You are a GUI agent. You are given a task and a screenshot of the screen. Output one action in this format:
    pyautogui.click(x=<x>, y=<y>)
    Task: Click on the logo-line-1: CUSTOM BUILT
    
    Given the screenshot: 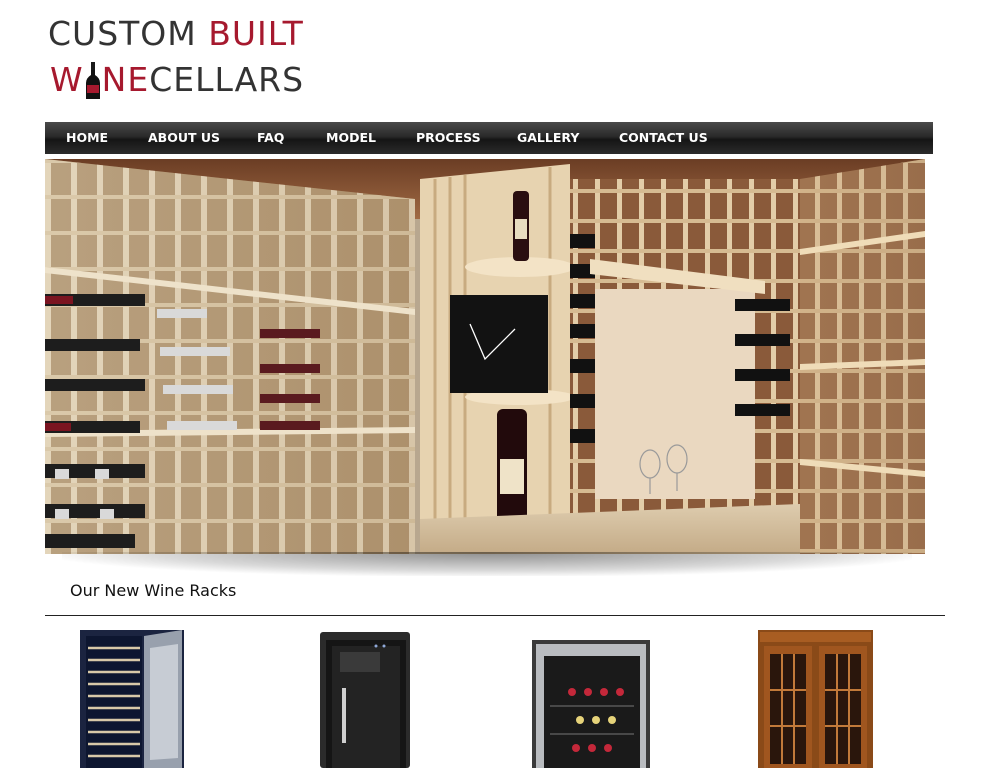 What is the action you would take?
    pyautogui.click(x=176, y=34)
    